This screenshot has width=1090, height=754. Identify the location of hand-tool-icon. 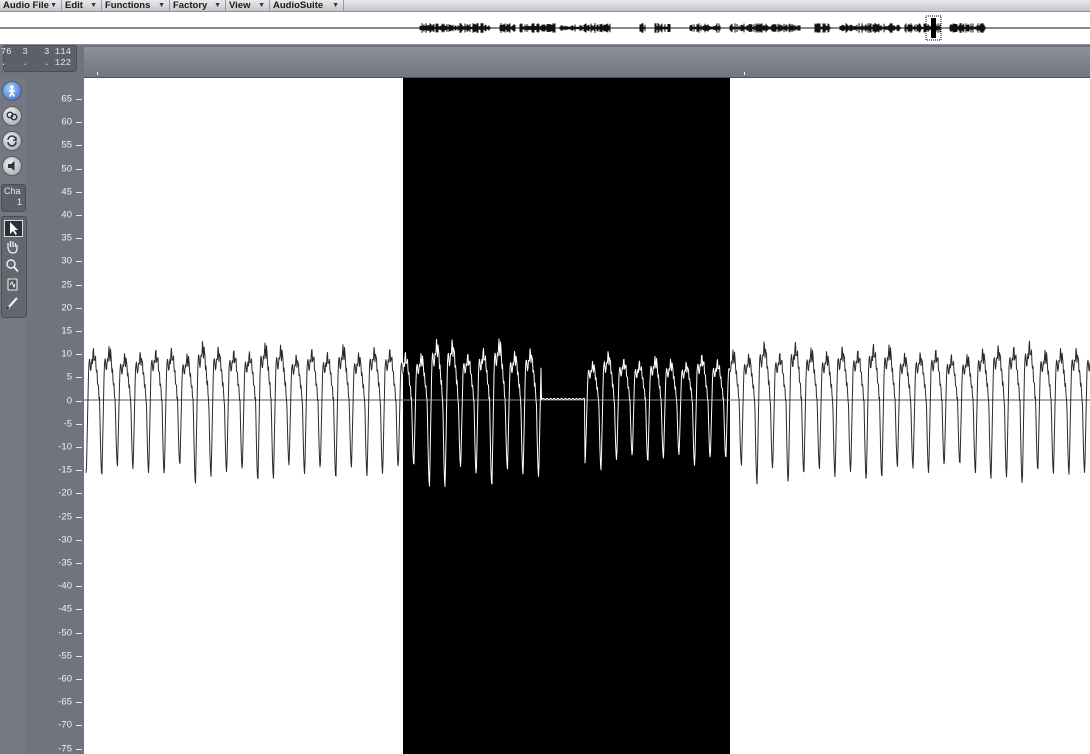
(12, 247).